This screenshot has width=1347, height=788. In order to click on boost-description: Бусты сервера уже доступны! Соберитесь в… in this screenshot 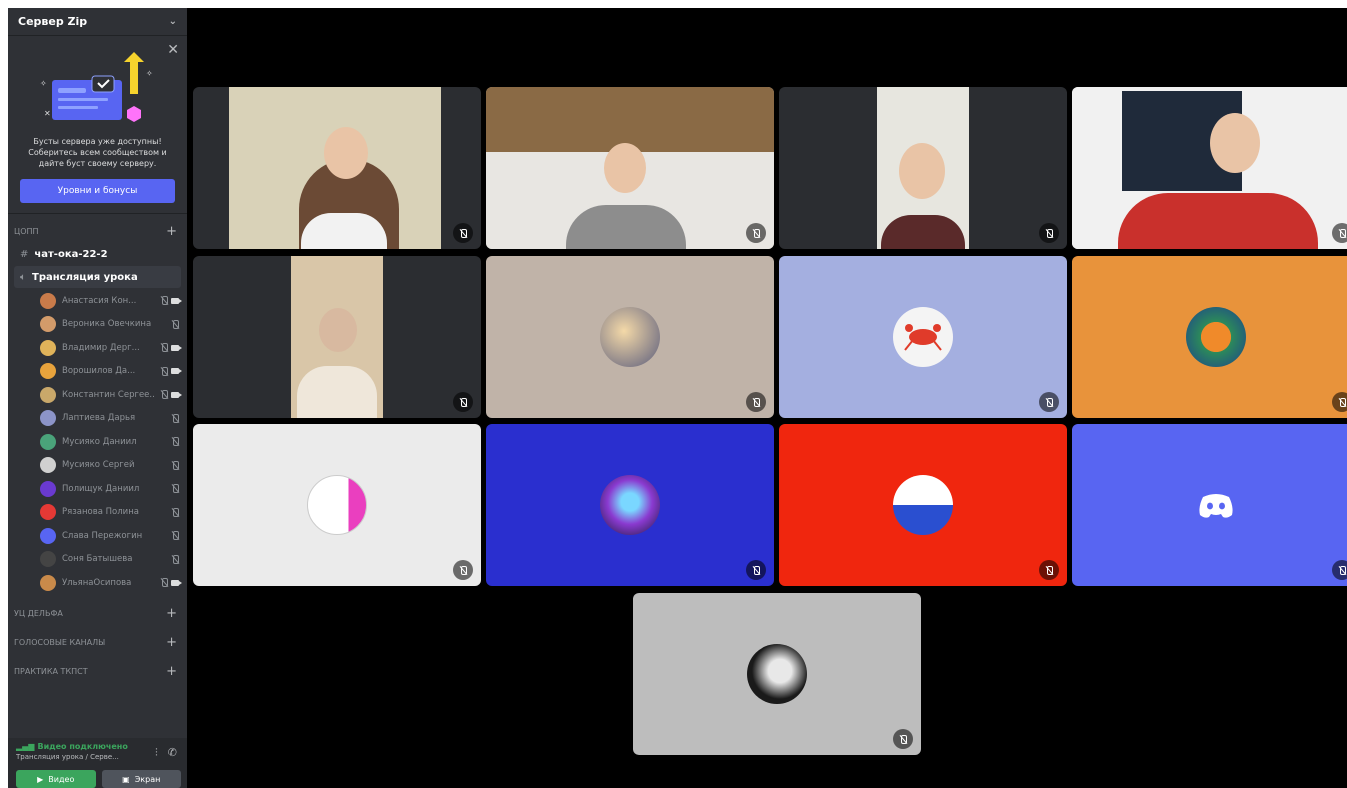, I will do `click(97, 152)`.